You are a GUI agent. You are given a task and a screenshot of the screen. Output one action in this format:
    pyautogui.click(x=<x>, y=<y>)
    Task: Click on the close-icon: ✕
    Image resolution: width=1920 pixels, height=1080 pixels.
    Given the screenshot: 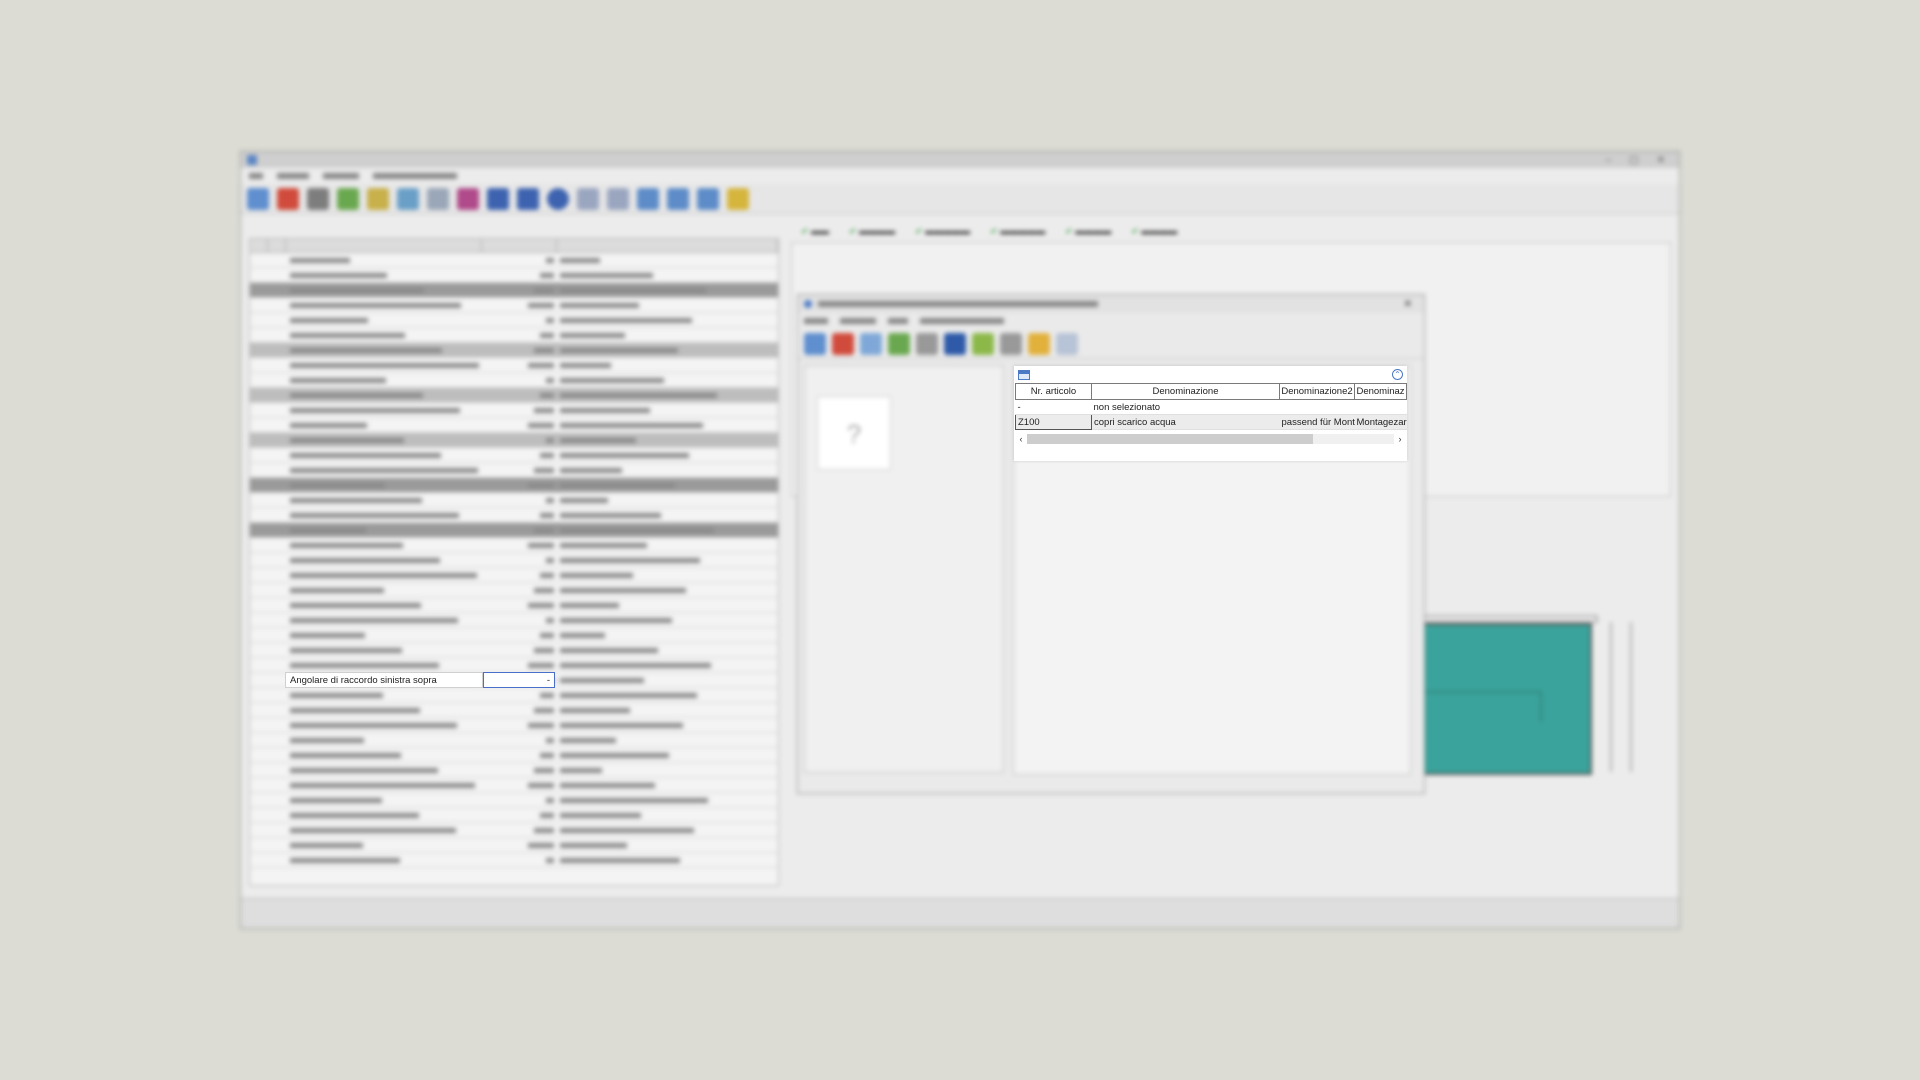 What is the action you would take?
    pyautogui.click(x=1661, y=160)
    